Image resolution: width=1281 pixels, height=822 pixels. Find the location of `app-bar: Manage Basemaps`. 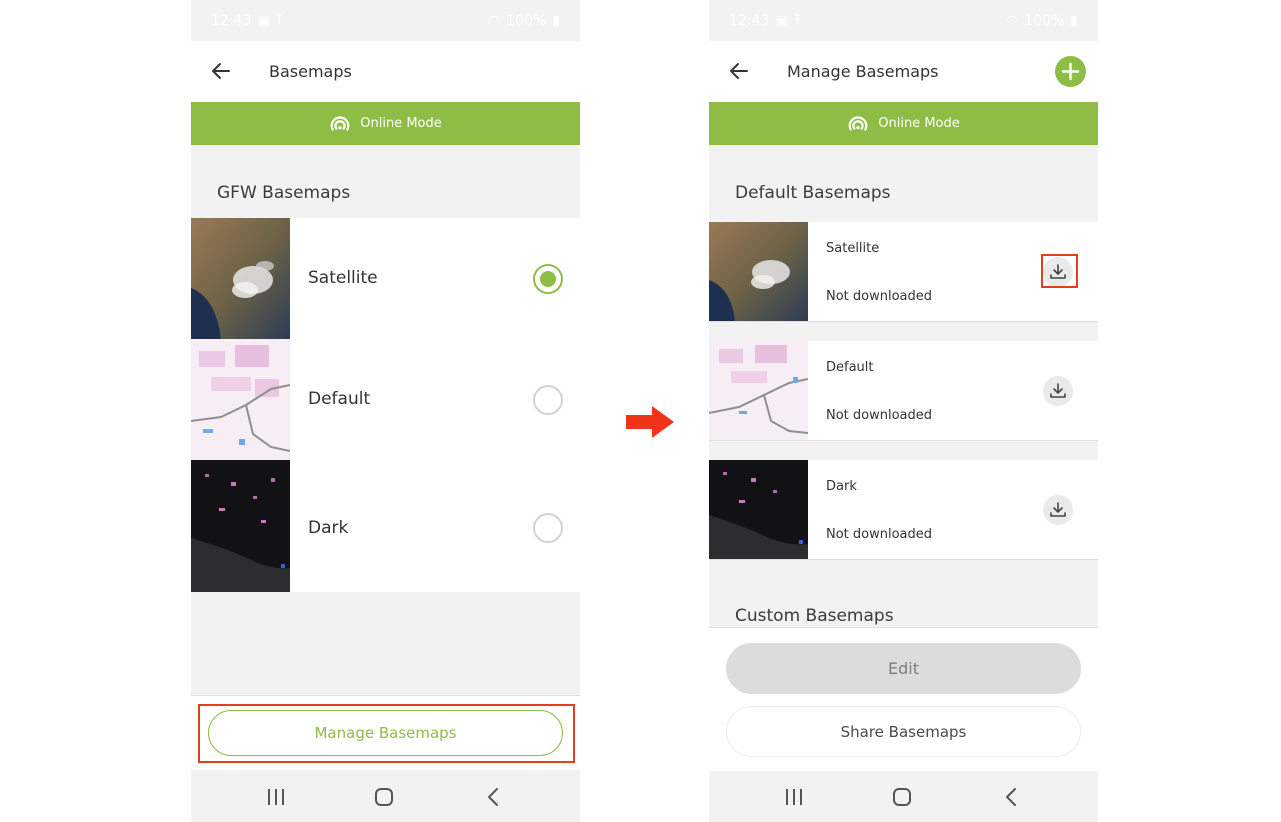

app-bar: Manage Basemaps is located at coordinates (903, 71).